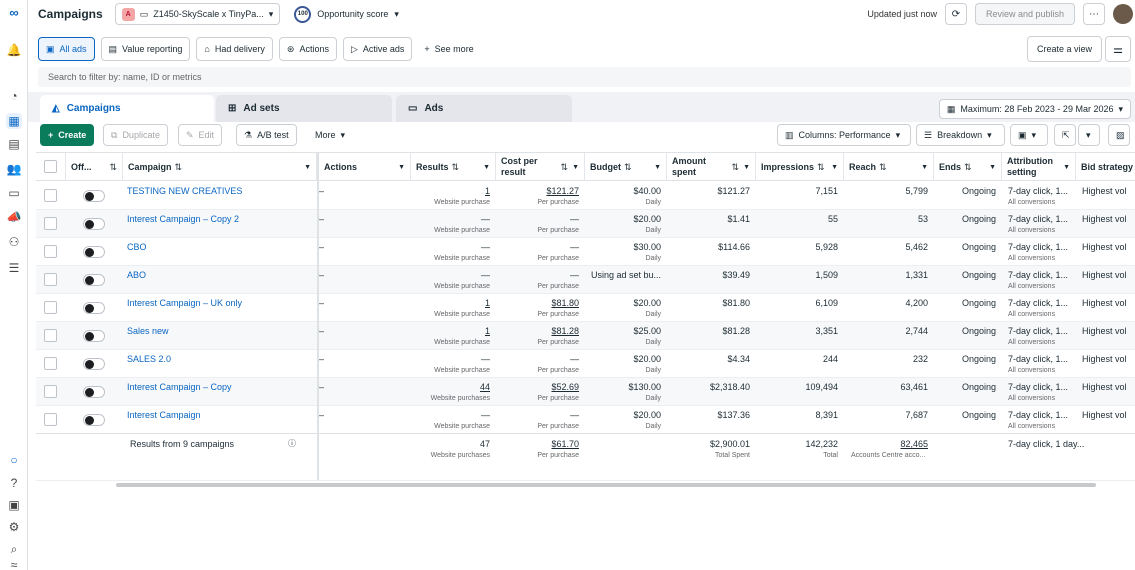  What do you see at coordinates (14, 527) in the screenshot?
I see `settings-icon: ⚙` at bounding box center [14, 527].